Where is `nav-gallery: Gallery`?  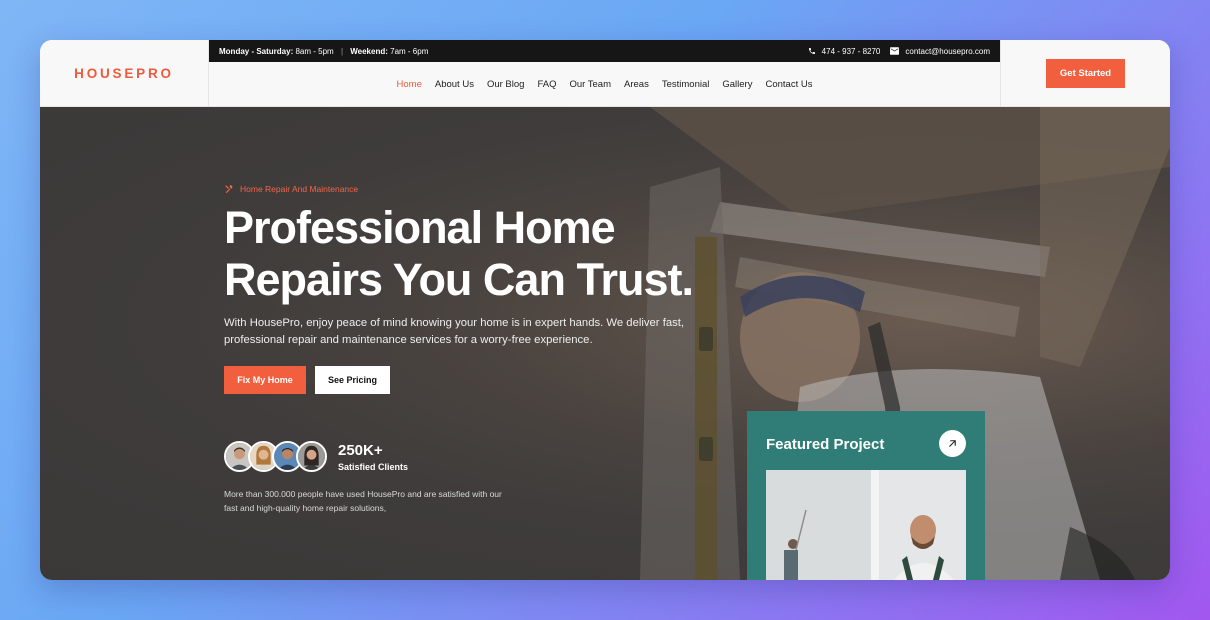
nav-gallery: Gallery is located at coordinates (737, 84).